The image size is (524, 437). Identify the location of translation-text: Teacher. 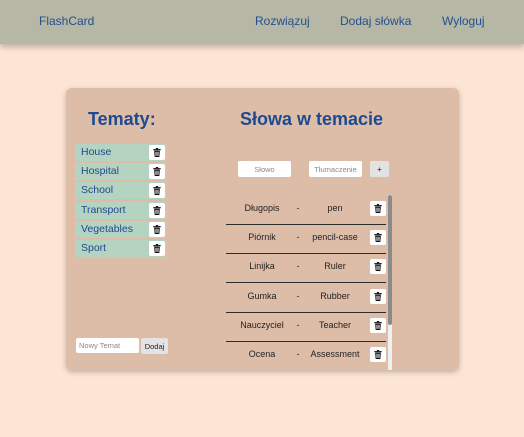
(335, 324).